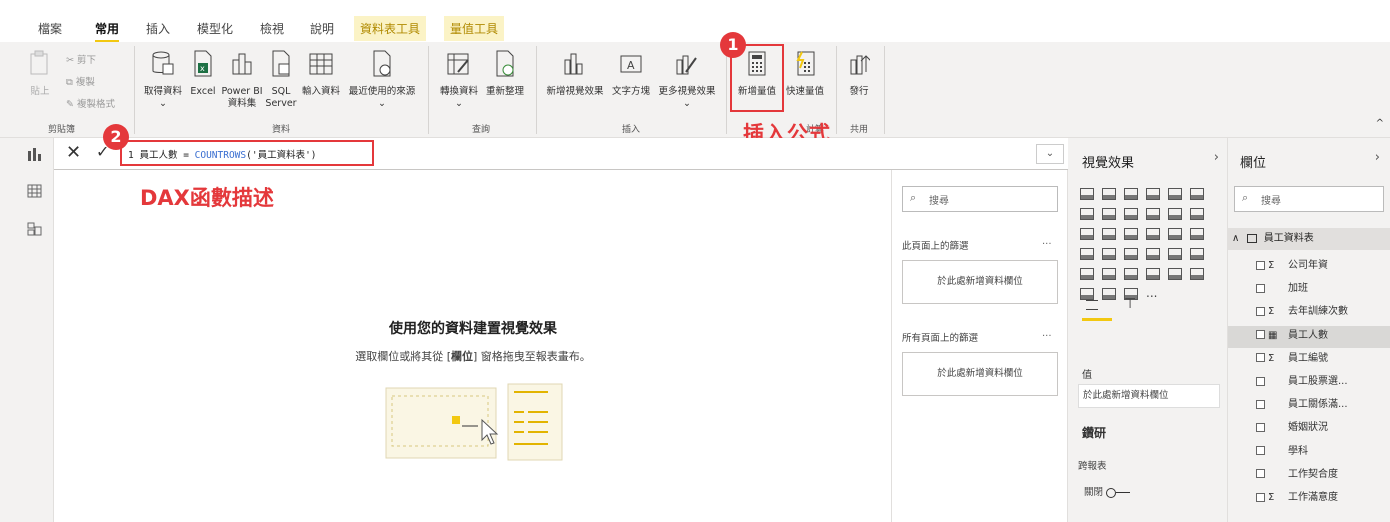  What do you see at coordinates (158, 28) in the screenshot?
I see `tab-insert: 插入` at bounding box center [158, 28].